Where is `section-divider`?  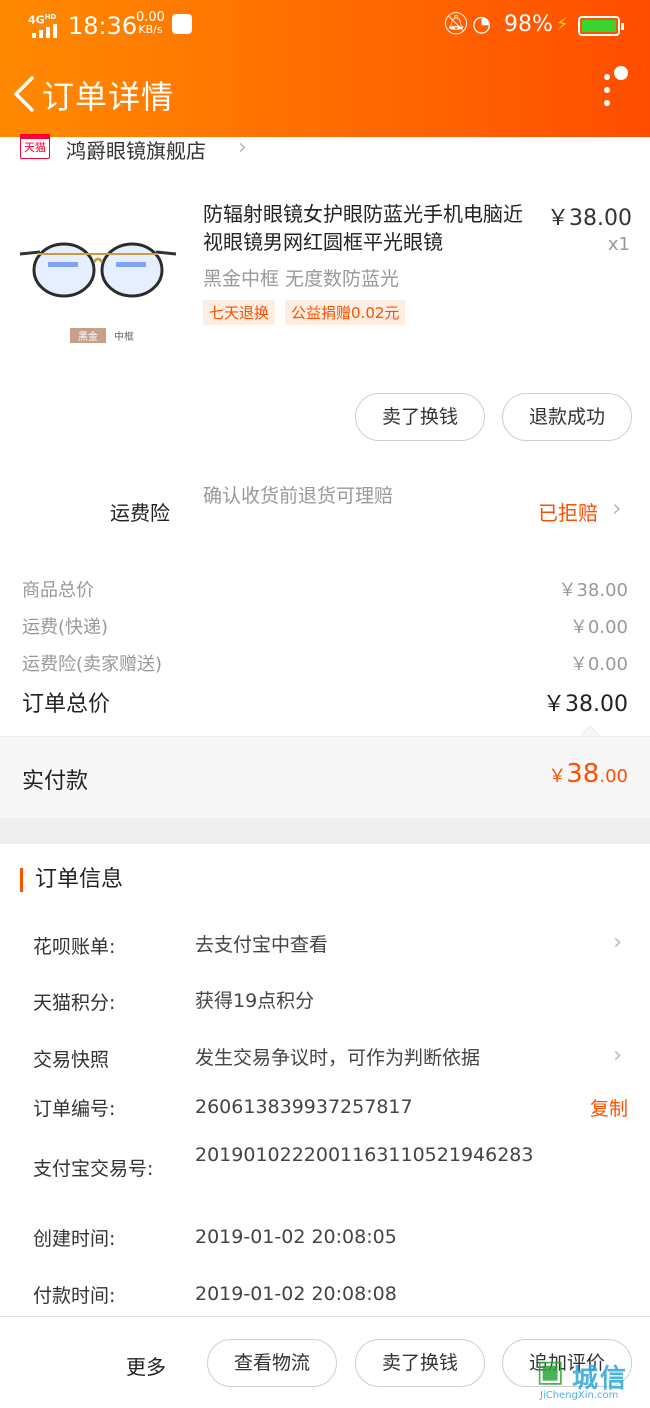
section-divider is located at coordinates (325, 831).